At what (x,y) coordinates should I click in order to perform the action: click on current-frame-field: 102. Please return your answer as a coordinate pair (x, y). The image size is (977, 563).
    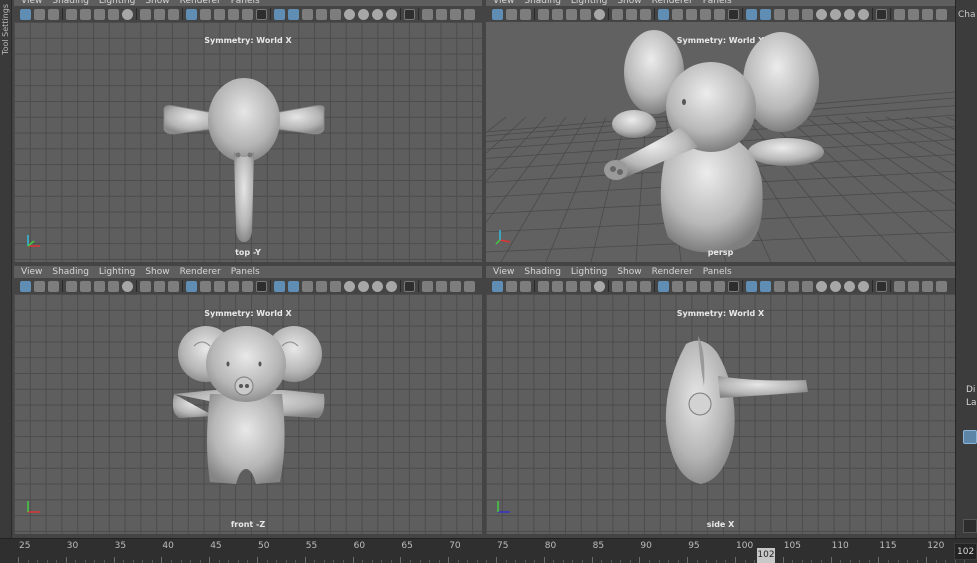
    Looking at the image, I should click on (965, 551).